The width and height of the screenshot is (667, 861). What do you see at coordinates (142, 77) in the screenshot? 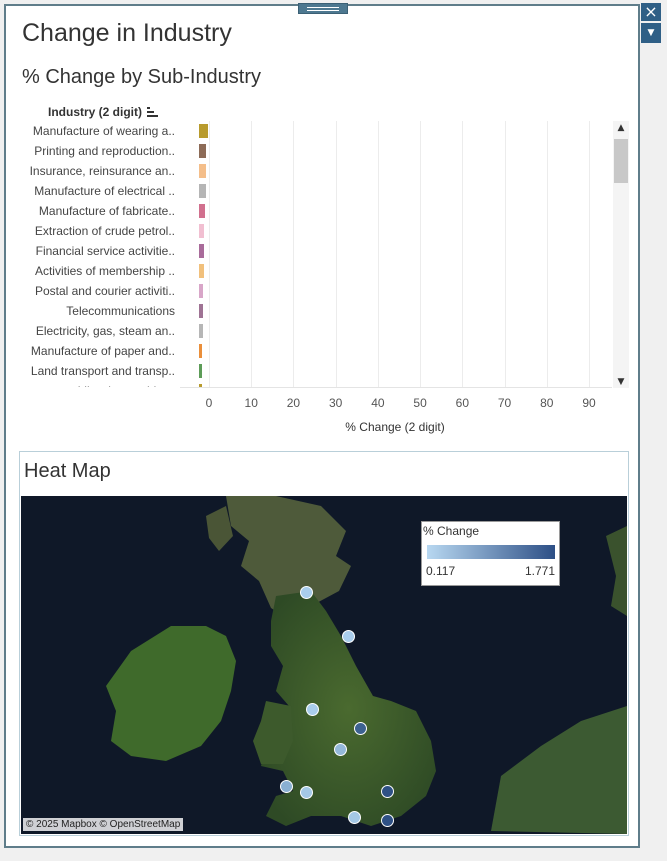
I see `chart-title: % Change by Sub-Industry` at bounding box center [142, 77].